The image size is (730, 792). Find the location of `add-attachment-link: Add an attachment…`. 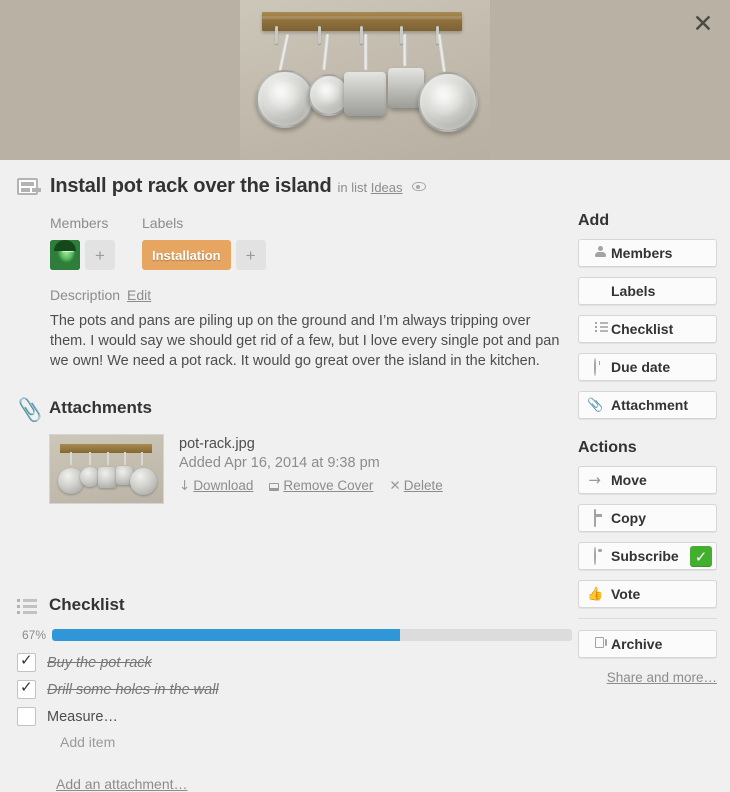

add-attachment-link: Add an attachment… is located at coordinates (122, 784).